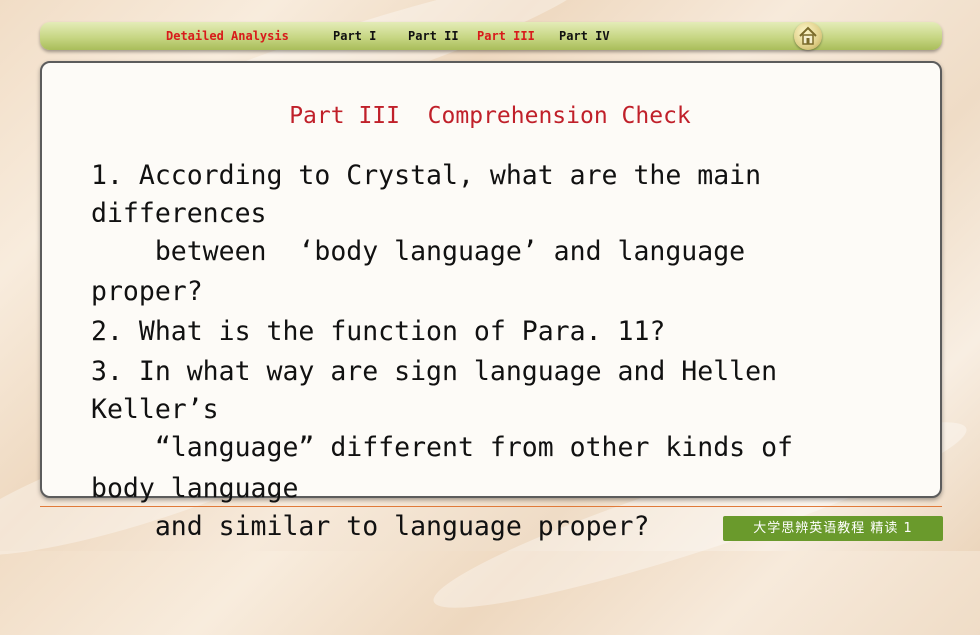  Describe the element at coordinates (490, 116) in the screenshot. I see `slide-title: Part III Comprehension Check` at that location.